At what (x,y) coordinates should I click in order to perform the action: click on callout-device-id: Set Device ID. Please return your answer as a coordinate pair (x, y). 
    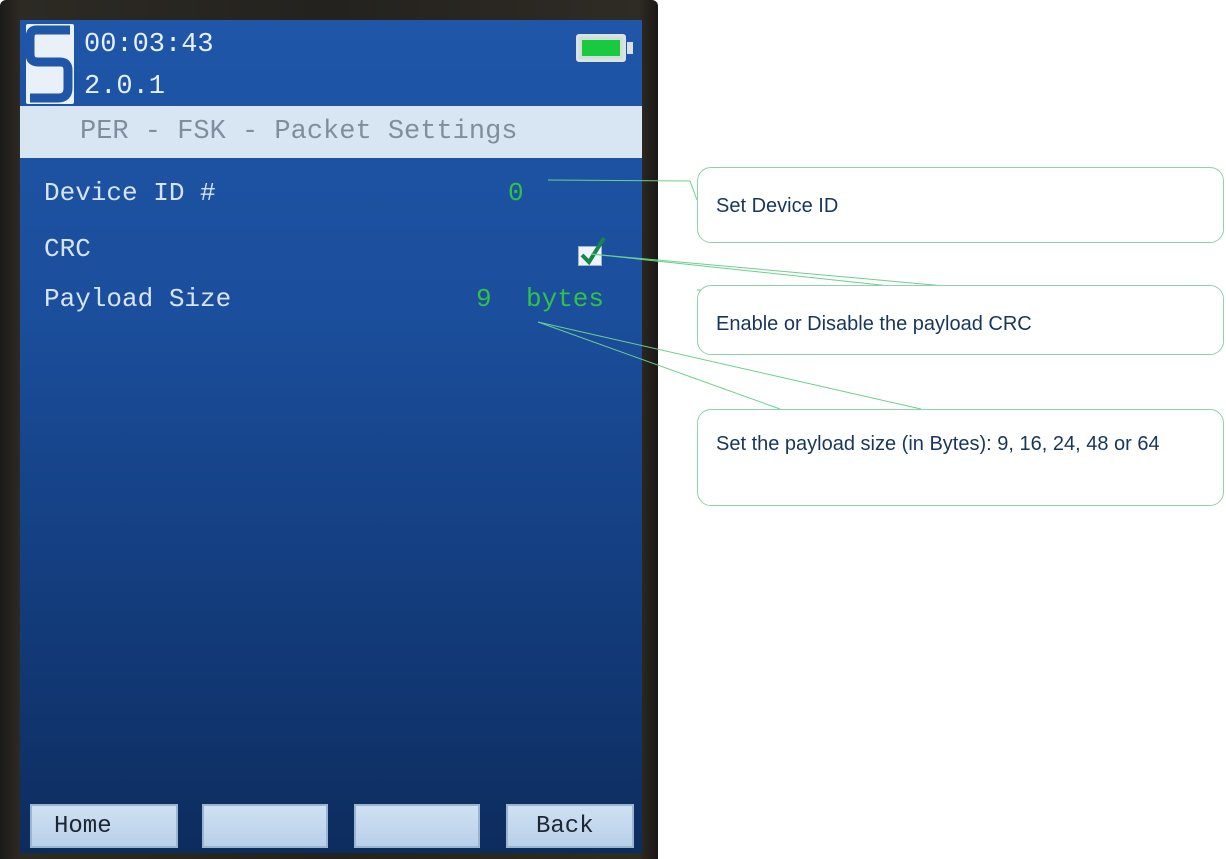
    Looking at the image, I should click on (960, 205).